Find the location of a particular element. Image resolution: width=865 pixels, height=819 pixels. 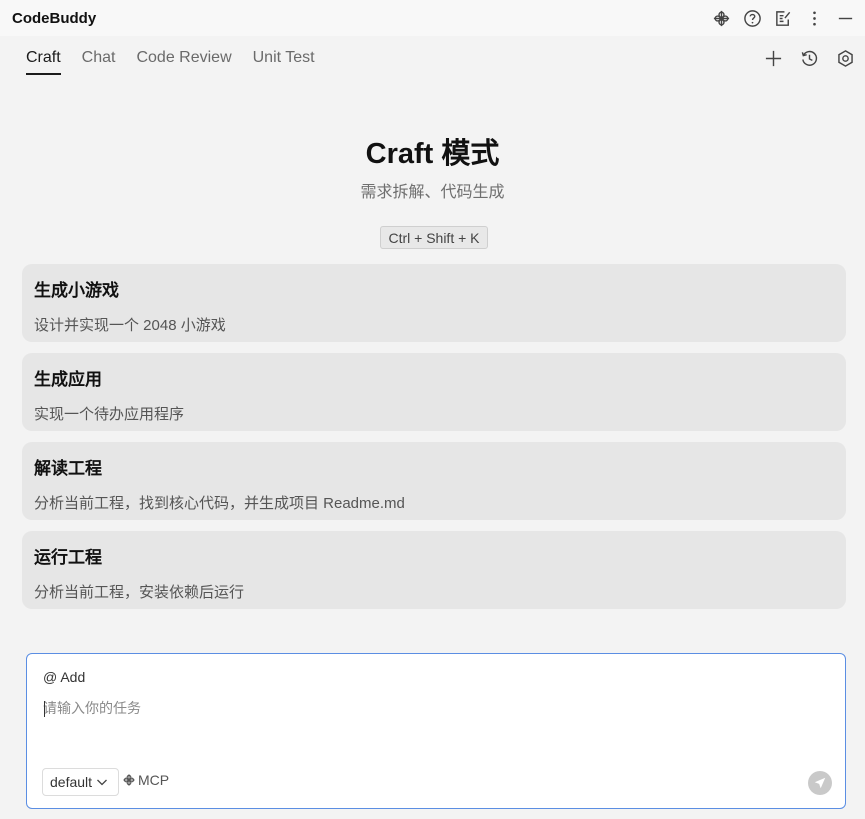

card-description: 设计并实现一个 2048 小游戏 is located at coordinates (130, 325).